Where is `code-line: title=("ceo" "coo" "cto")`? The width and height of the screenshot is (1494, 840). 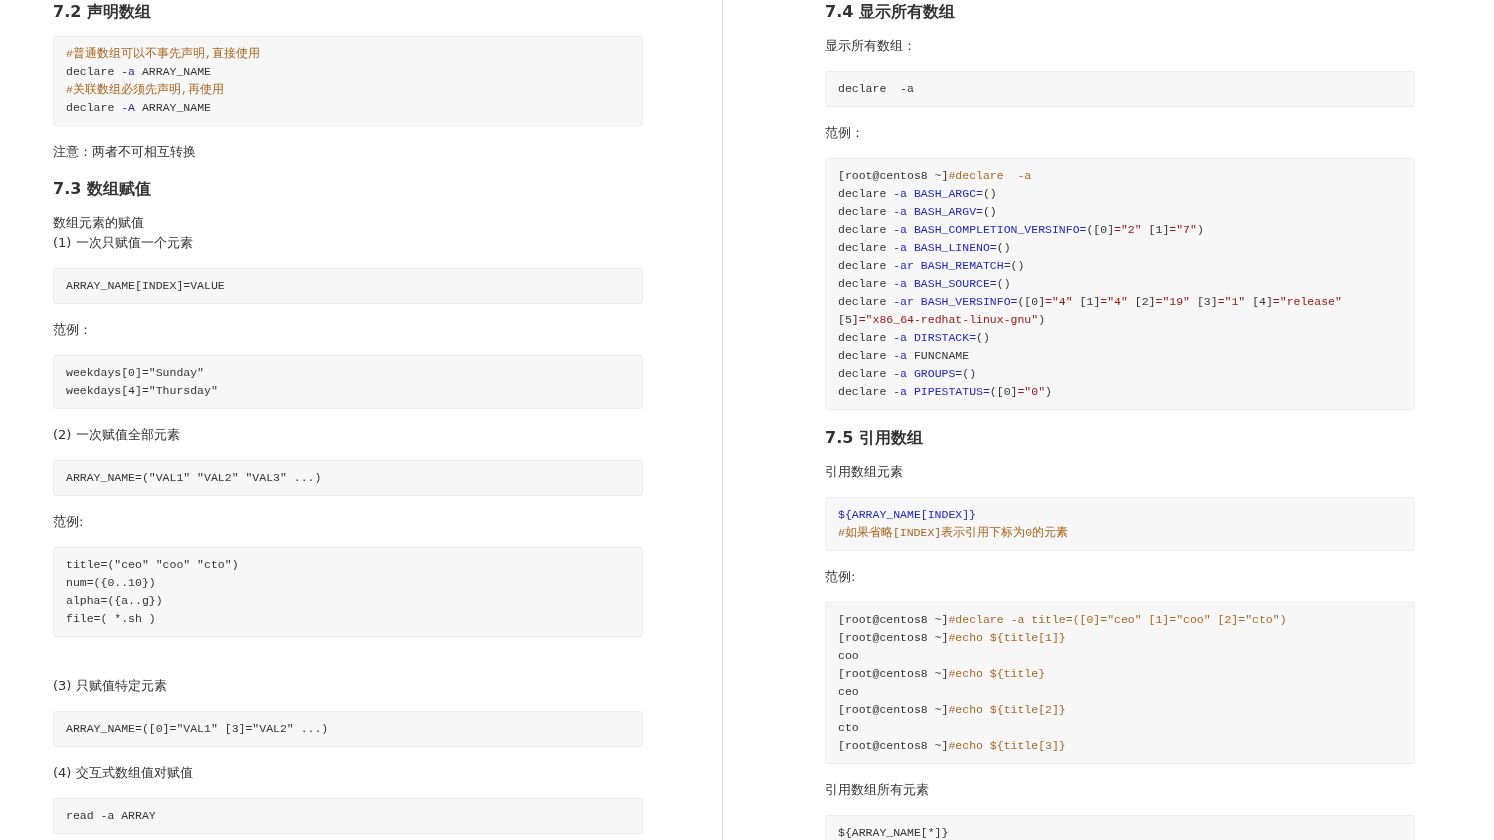
code-line: title=("ceo" "coo" "cto") is located at coordinates (152, 565).